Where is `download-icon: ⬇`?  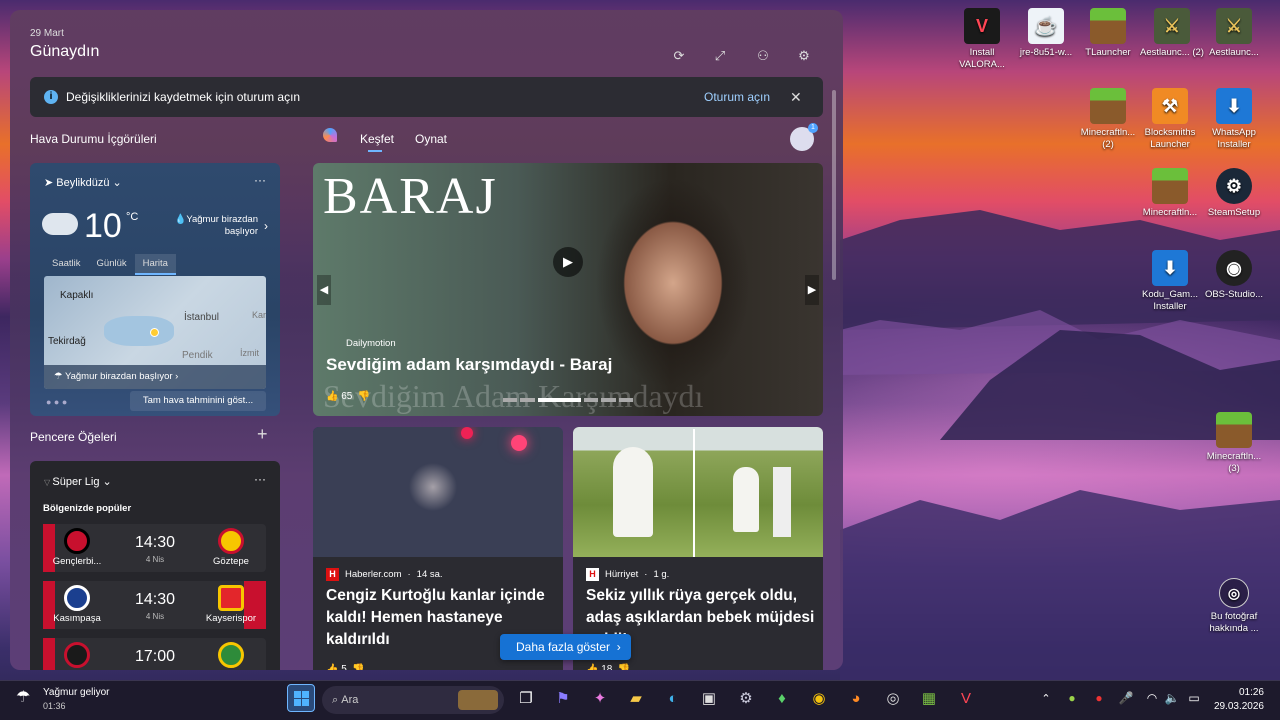
download-icon: ⬇ is located at coordinates (1170, 268).